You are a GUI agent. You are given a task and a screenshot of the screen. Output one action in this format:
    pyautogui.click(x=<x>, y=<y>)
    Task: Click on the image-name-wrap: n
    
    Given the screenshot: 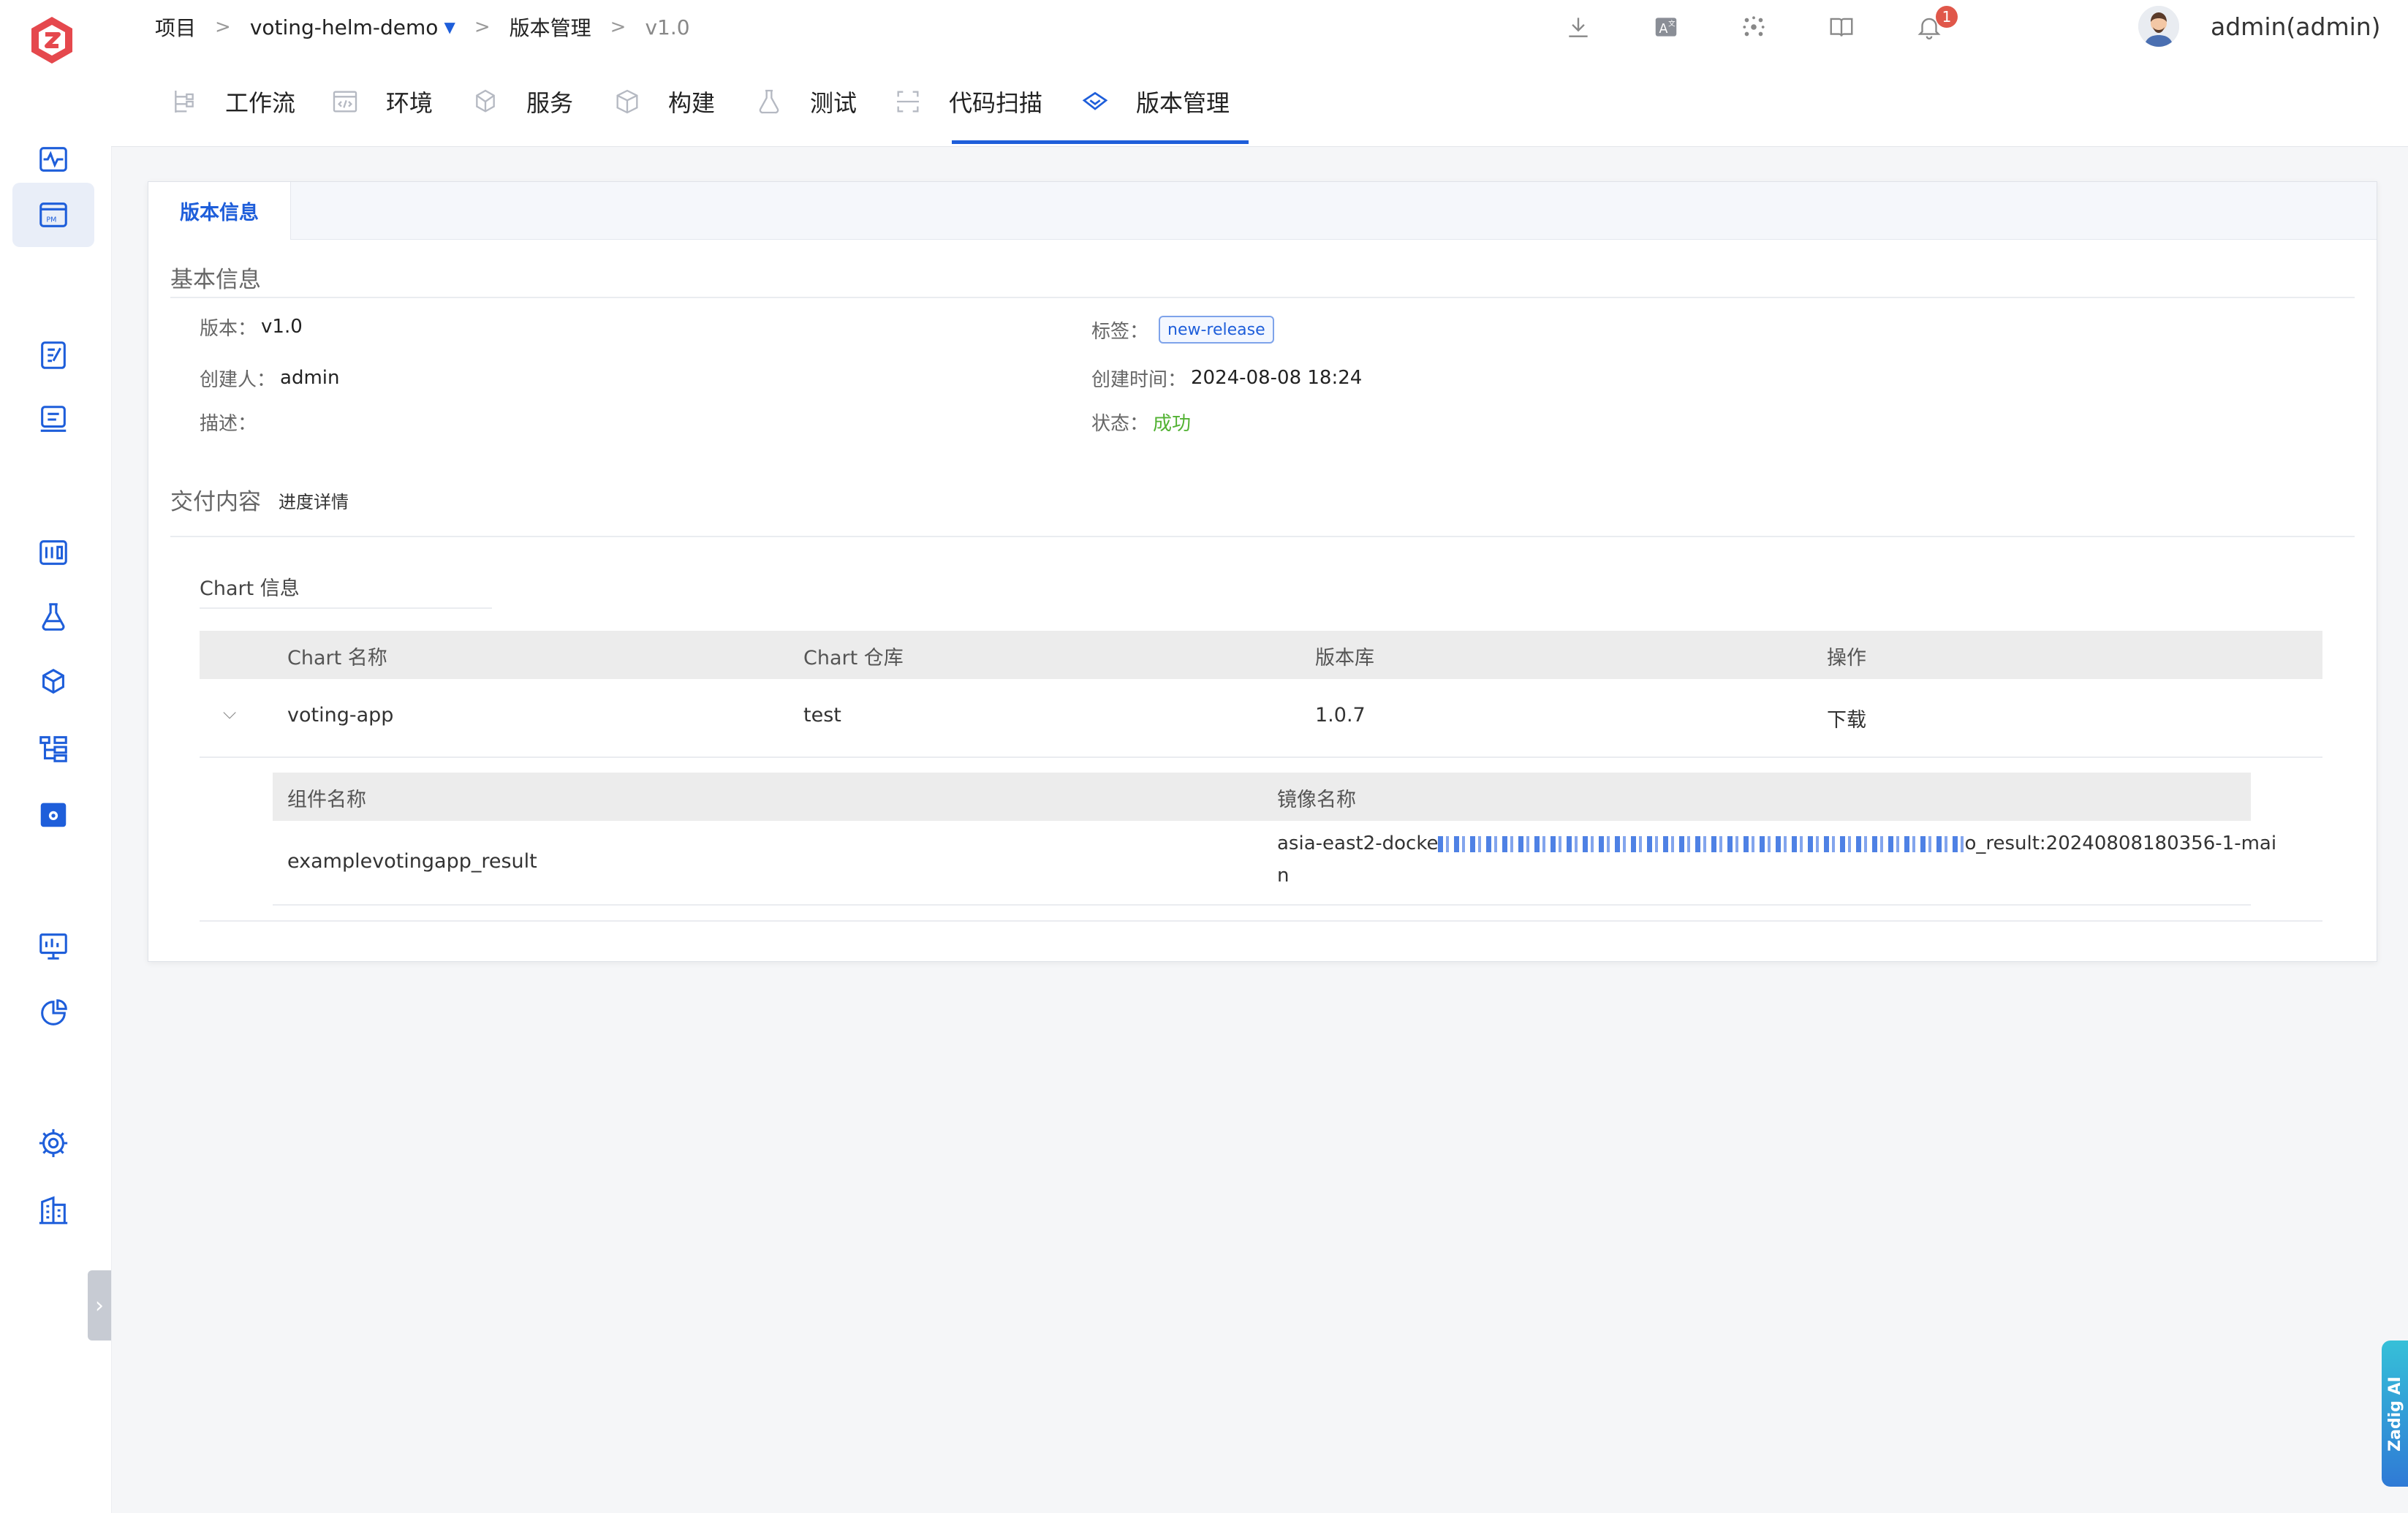 What is the action you would take?
    pyautogui.click(x=1283, y=876)
    